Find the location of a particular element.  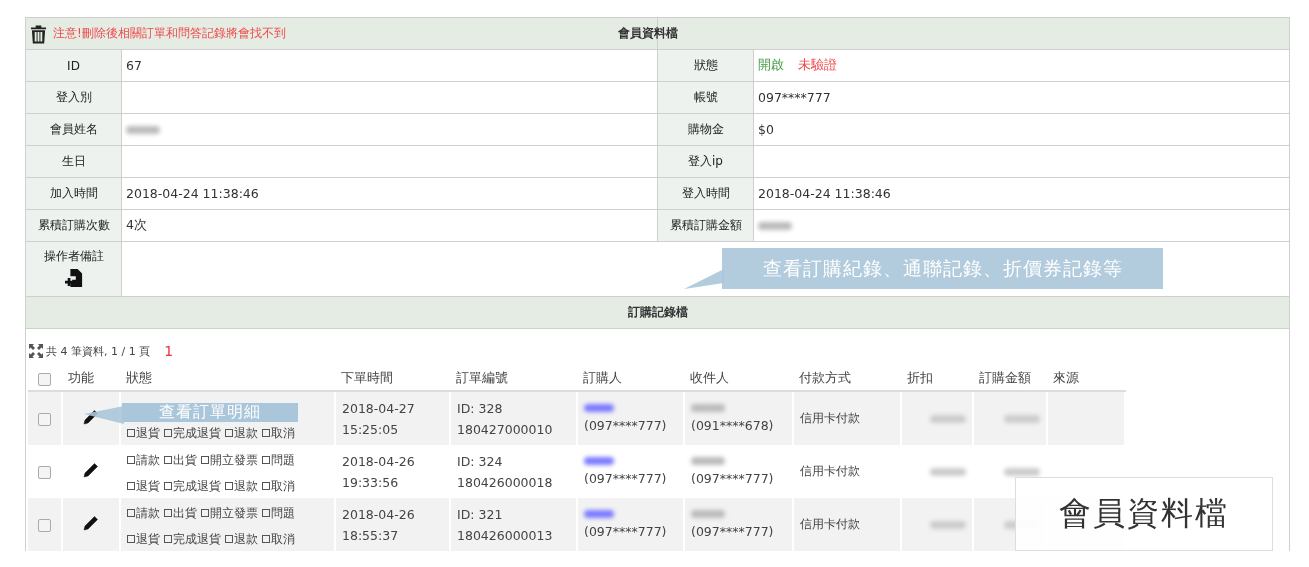

section-title: 訂購記錄檔 is located at coordinates (657, 312).